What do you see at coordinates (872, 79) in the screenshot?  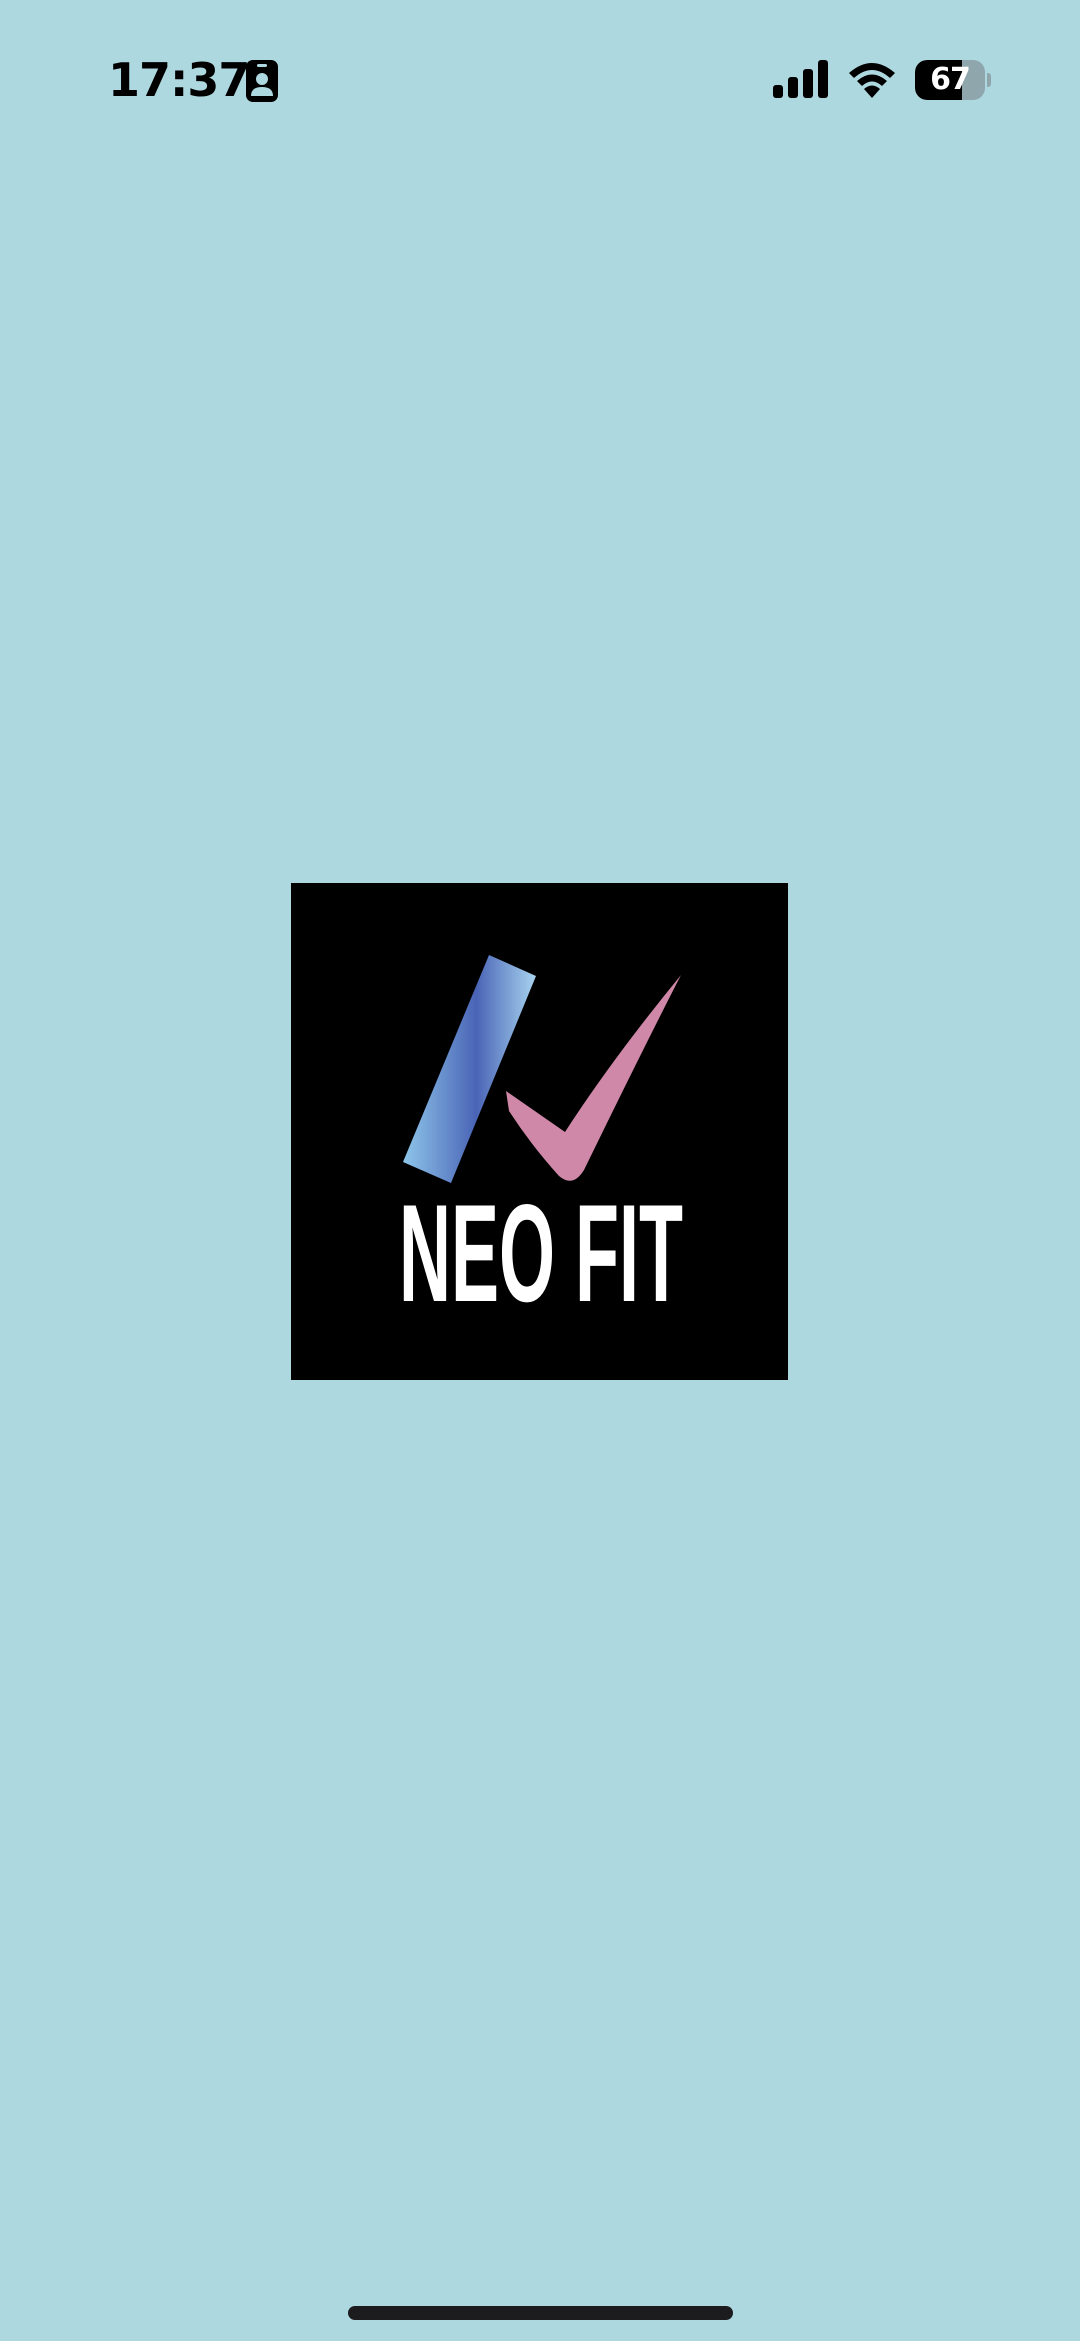 I see `wifi-icon` at bounding box center [872, 79].